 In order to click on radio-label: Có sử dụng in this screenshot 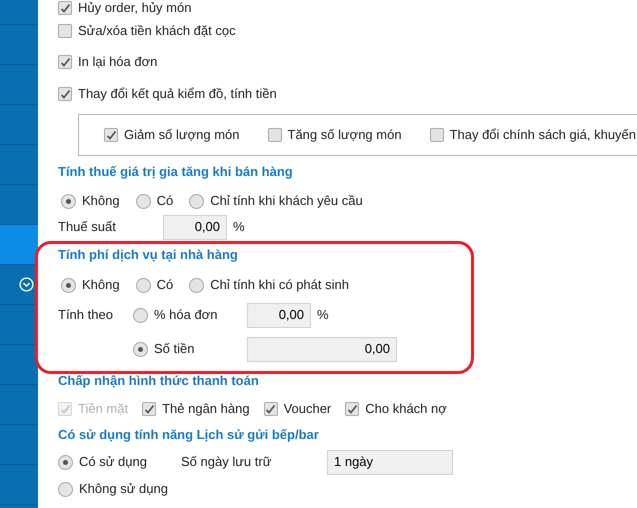, I will do `click(113, 462)`.